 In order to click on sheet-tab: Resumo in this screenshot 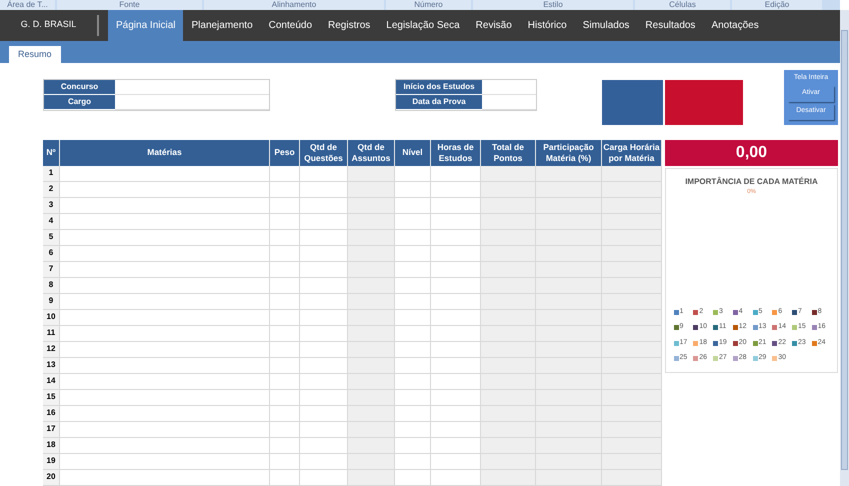, I will do `click(35, 55)`.